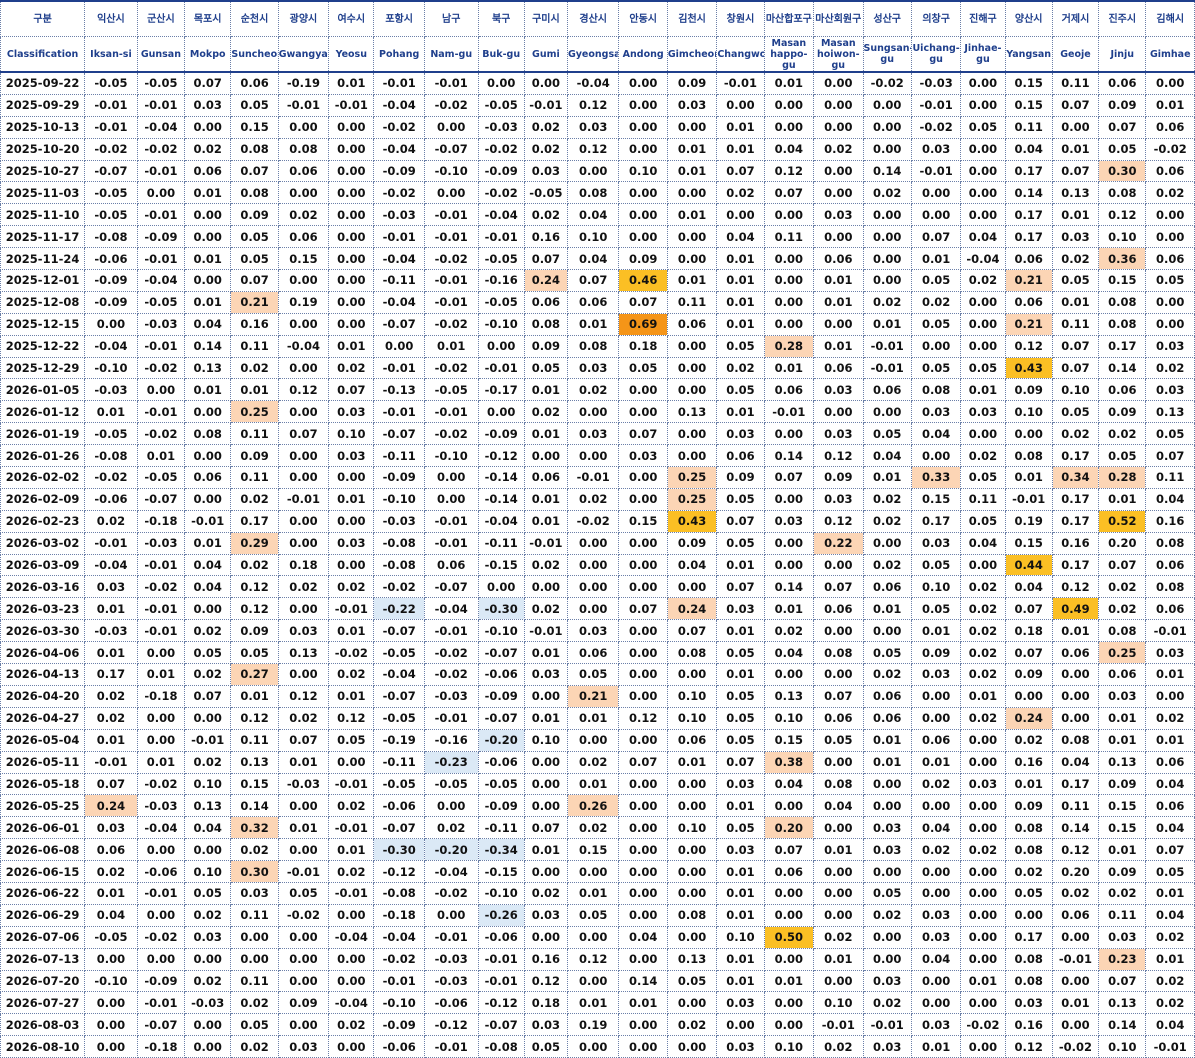 This screenshot has width=1195, height=1058. I want to click on value-cell: -0.07, so click(399, 828).